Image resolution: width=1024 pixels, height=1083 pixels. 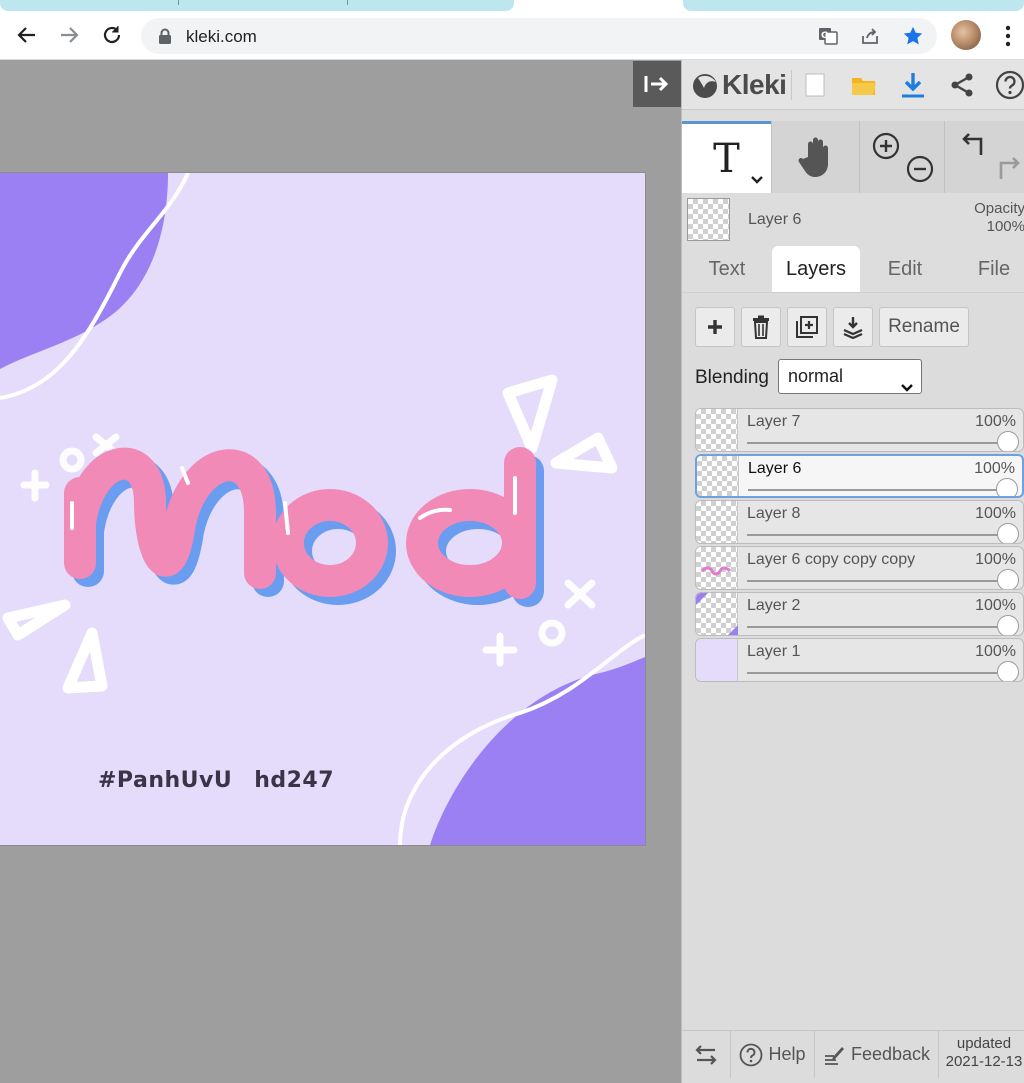 I want to click on text-tool: T, so click(x=726, y=157).